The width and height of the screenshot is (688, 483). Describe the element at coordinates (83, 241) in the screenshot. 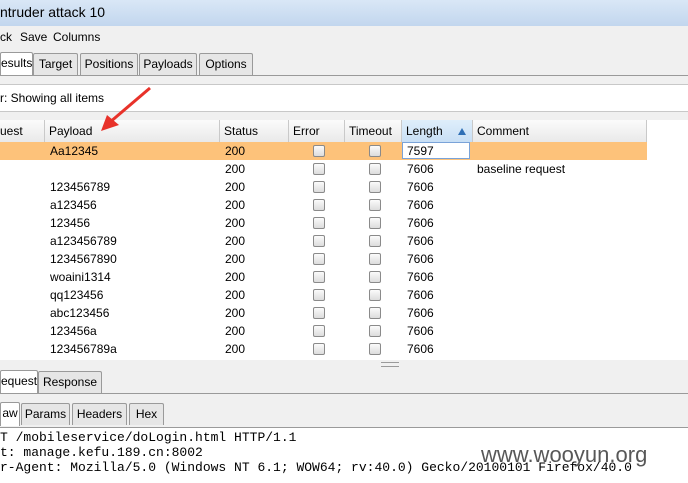

I see `payload-cell: a123456789` at that location.